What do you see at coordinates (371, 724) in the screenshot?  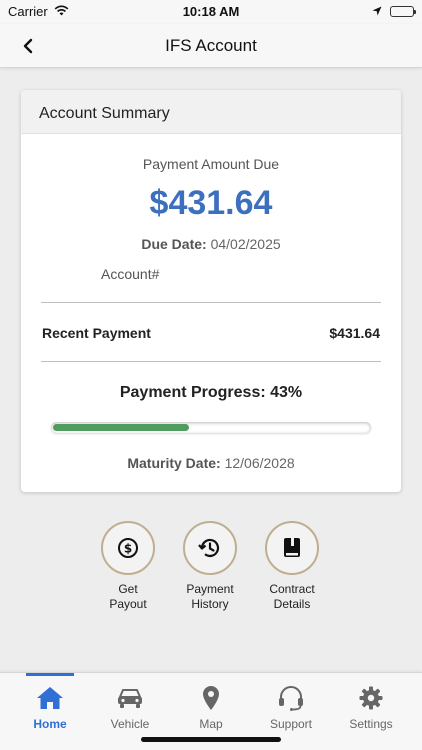 I see `tab-settings-label: Settings` at bounding box center [371, 724].